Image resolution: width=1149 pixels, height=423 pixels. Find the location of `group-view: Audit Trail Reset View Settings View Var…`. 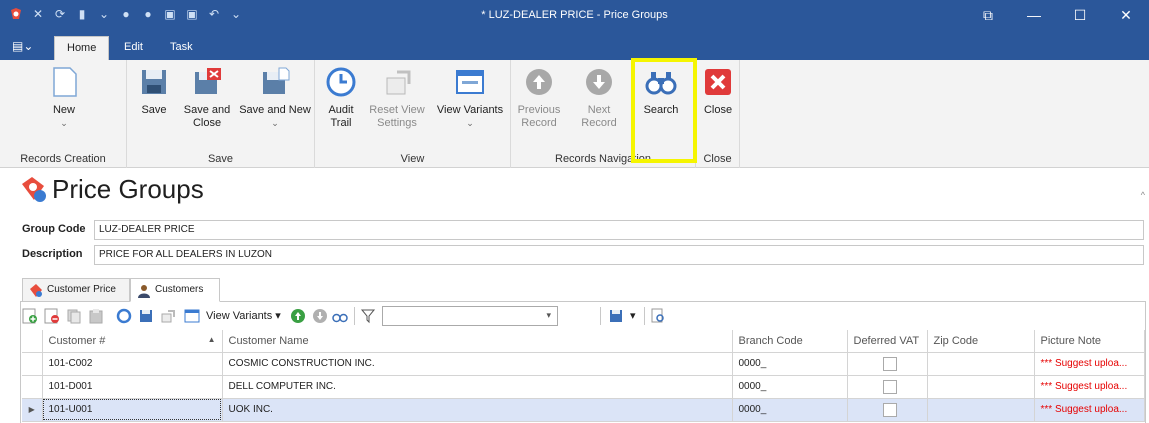

group-view: Audit Trail Reset View Settings View Var… is located at coordinates (413, 114).